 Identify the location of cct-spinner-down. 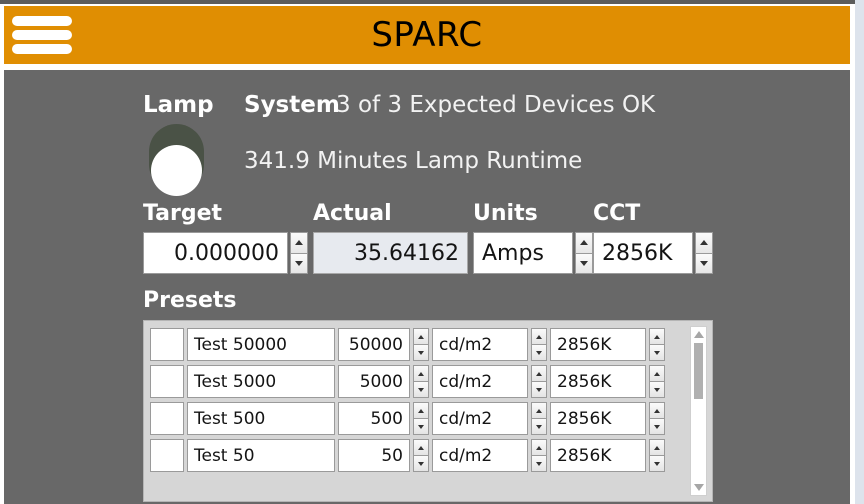
(704, 263).